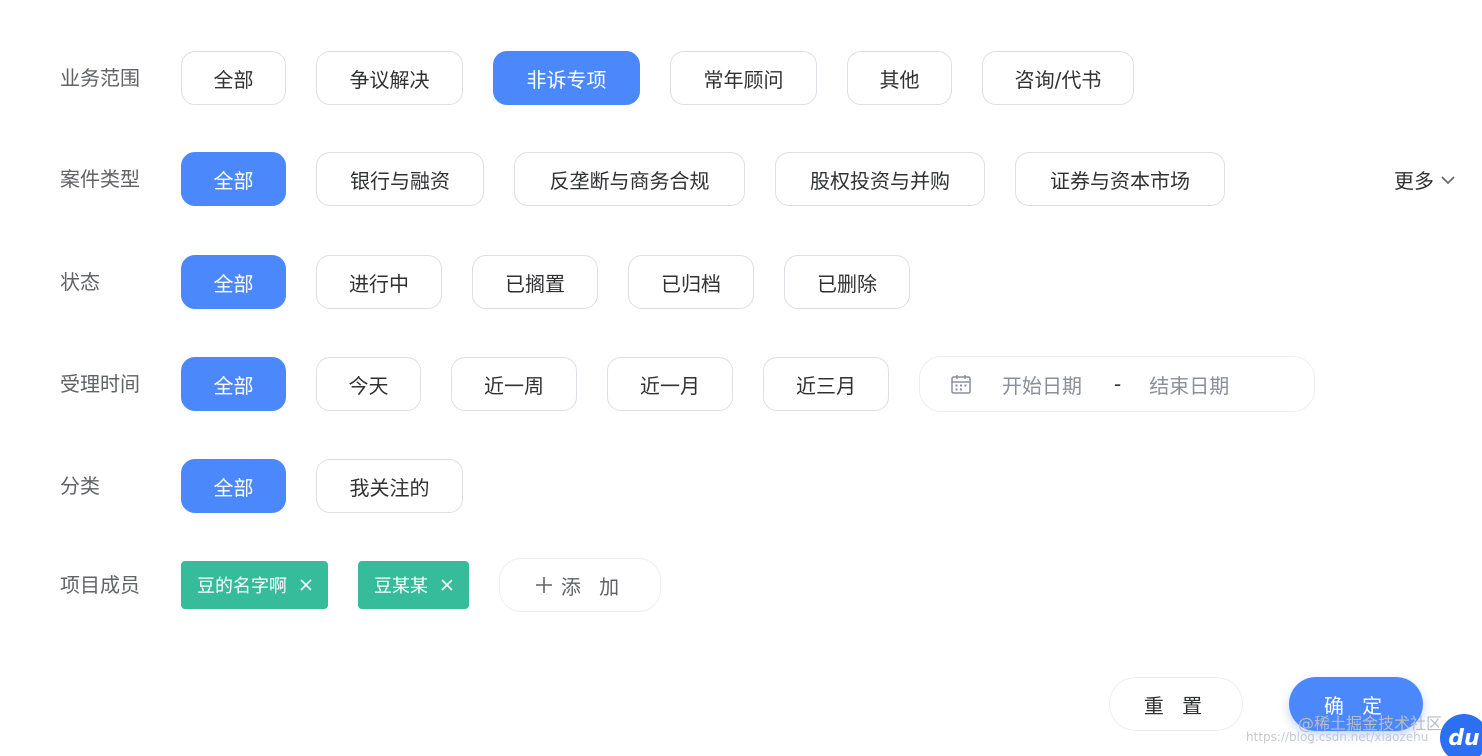 The width and height of the screenshot is (1482, 756). I want to click on option-group: 全部 进行中 已搁置 已归档 已删除, so click(545, 282).